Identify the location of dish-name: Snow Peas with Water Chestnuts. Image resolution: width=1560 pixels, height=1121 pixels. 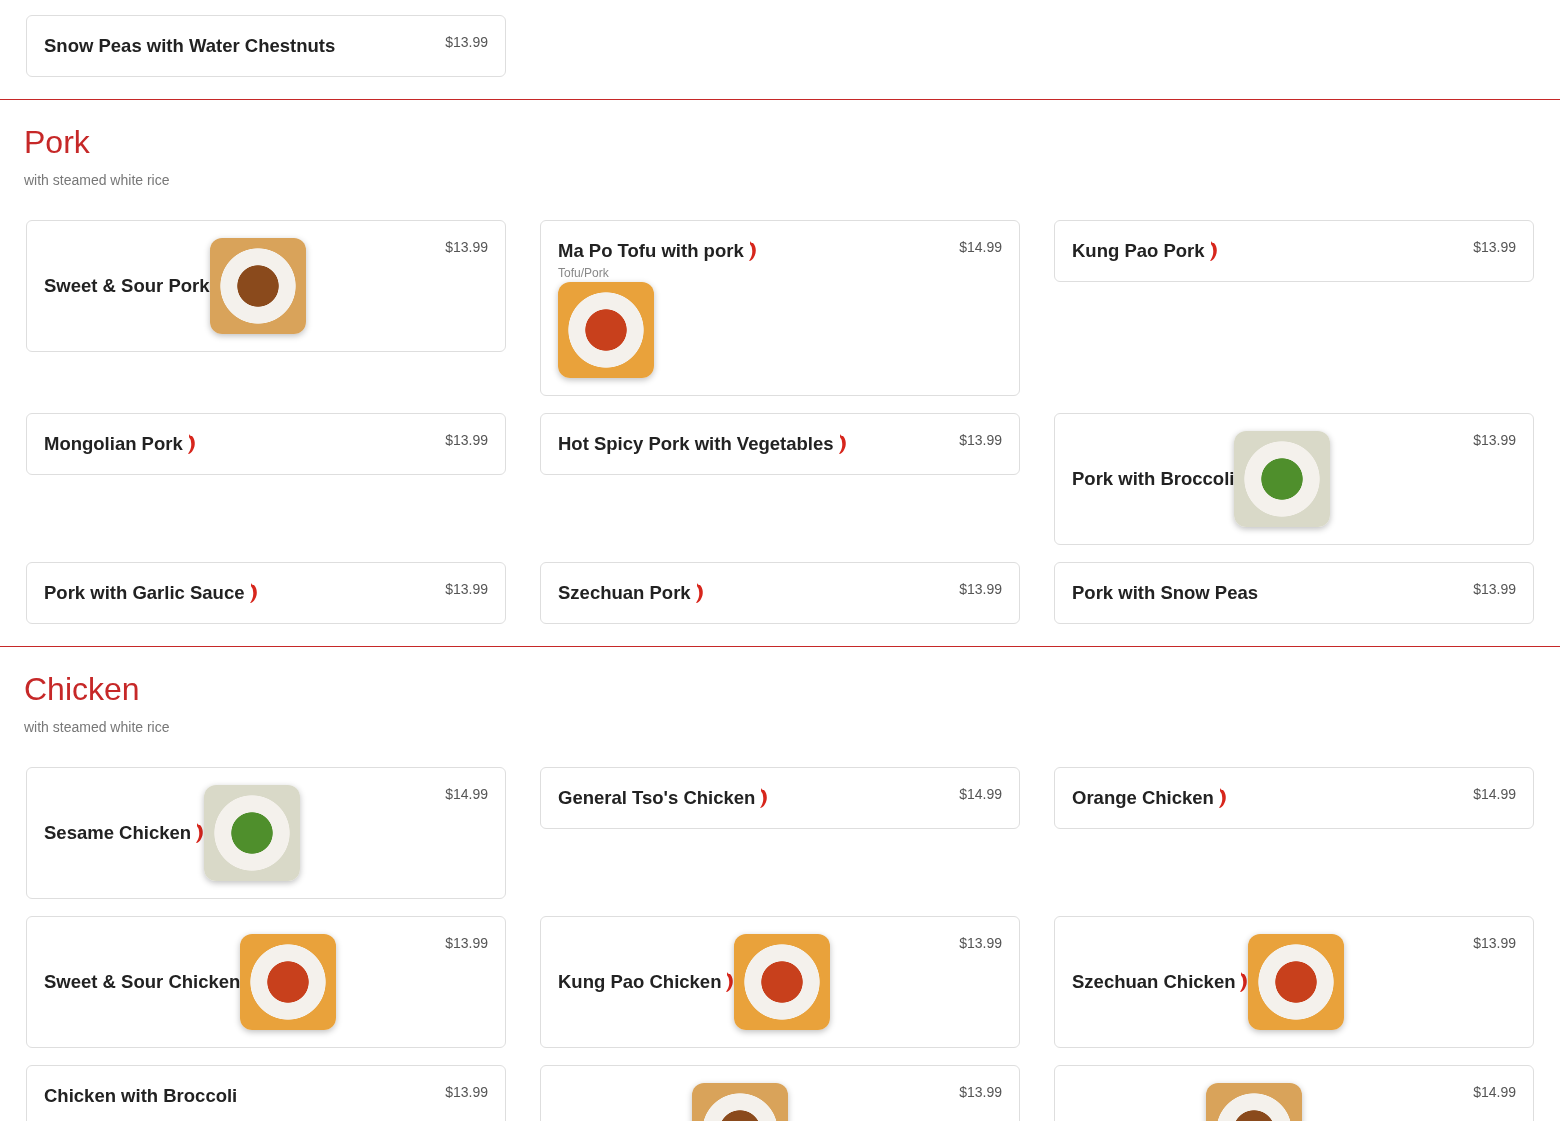
(190, 46).